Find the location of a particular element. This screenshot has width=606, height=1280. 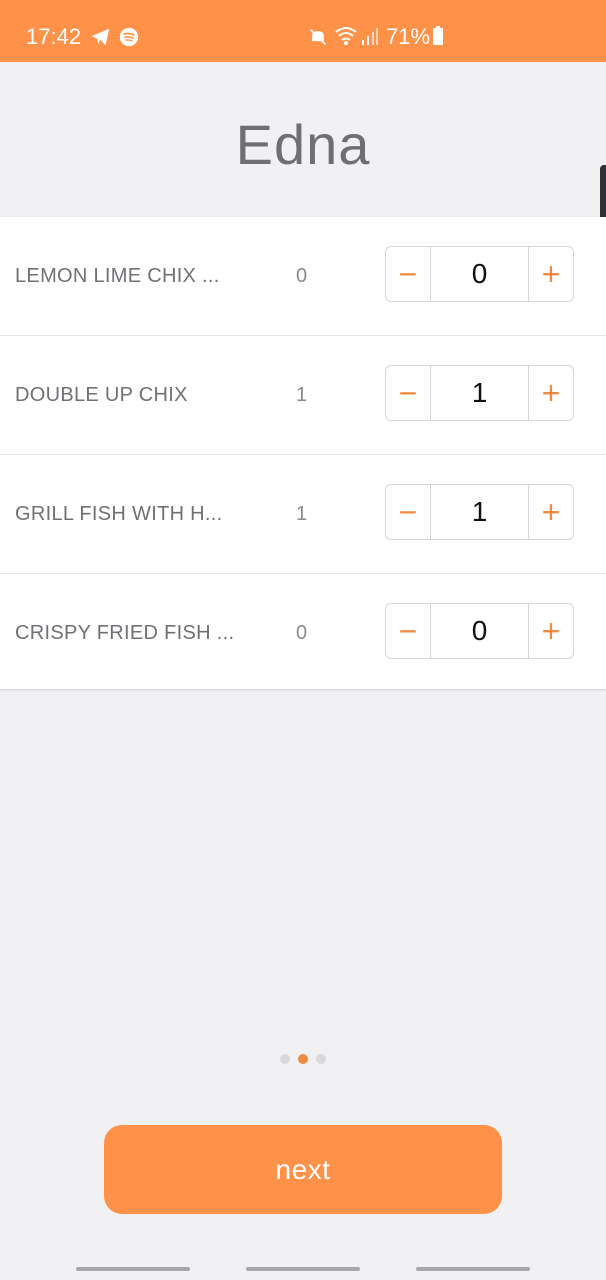

list-item: DOUBLE UP CHIX 1 − 1 + is located at coordinates (303, 394).